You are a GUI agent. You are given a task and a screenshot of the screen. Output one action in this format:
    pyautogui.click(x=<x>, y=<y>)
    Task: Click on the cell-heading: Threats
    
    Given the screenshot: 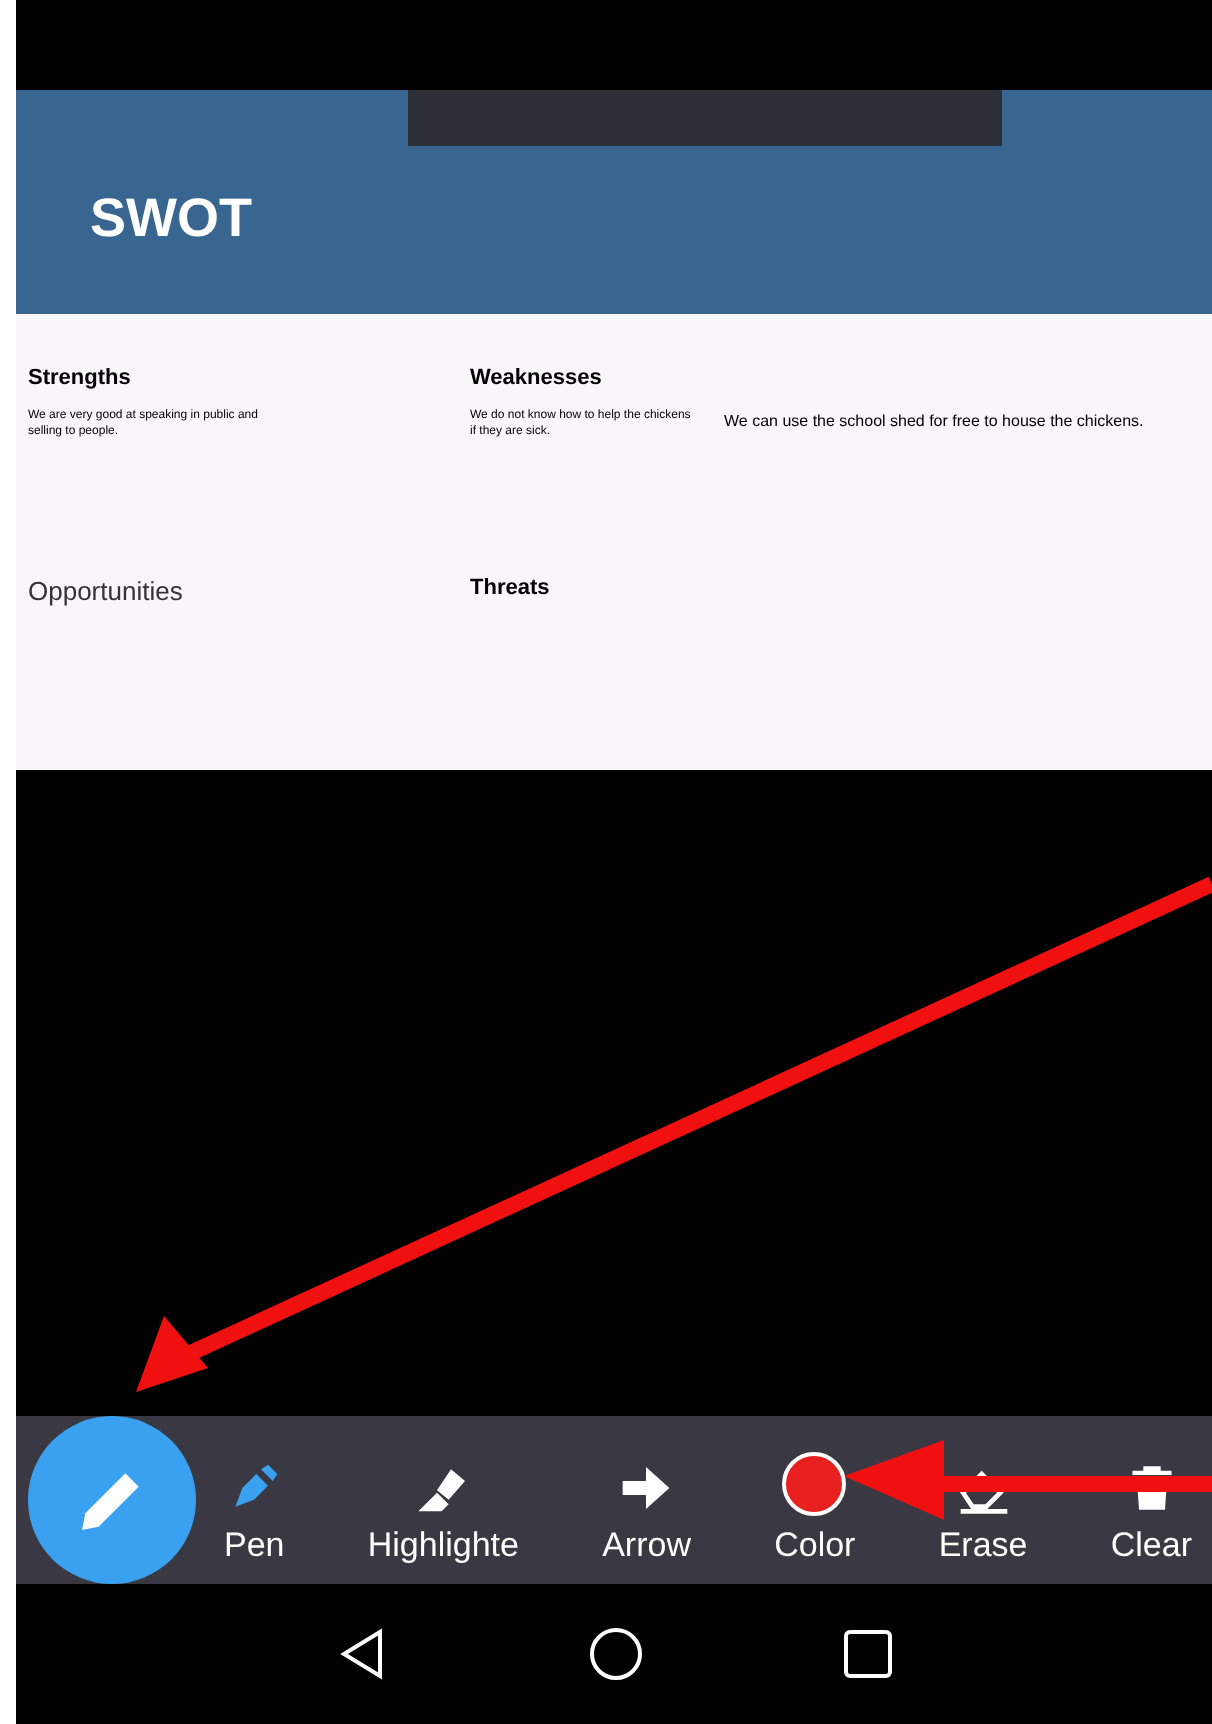 What is the action you would take?
    pyautogui.click(x=511, y=589)
    